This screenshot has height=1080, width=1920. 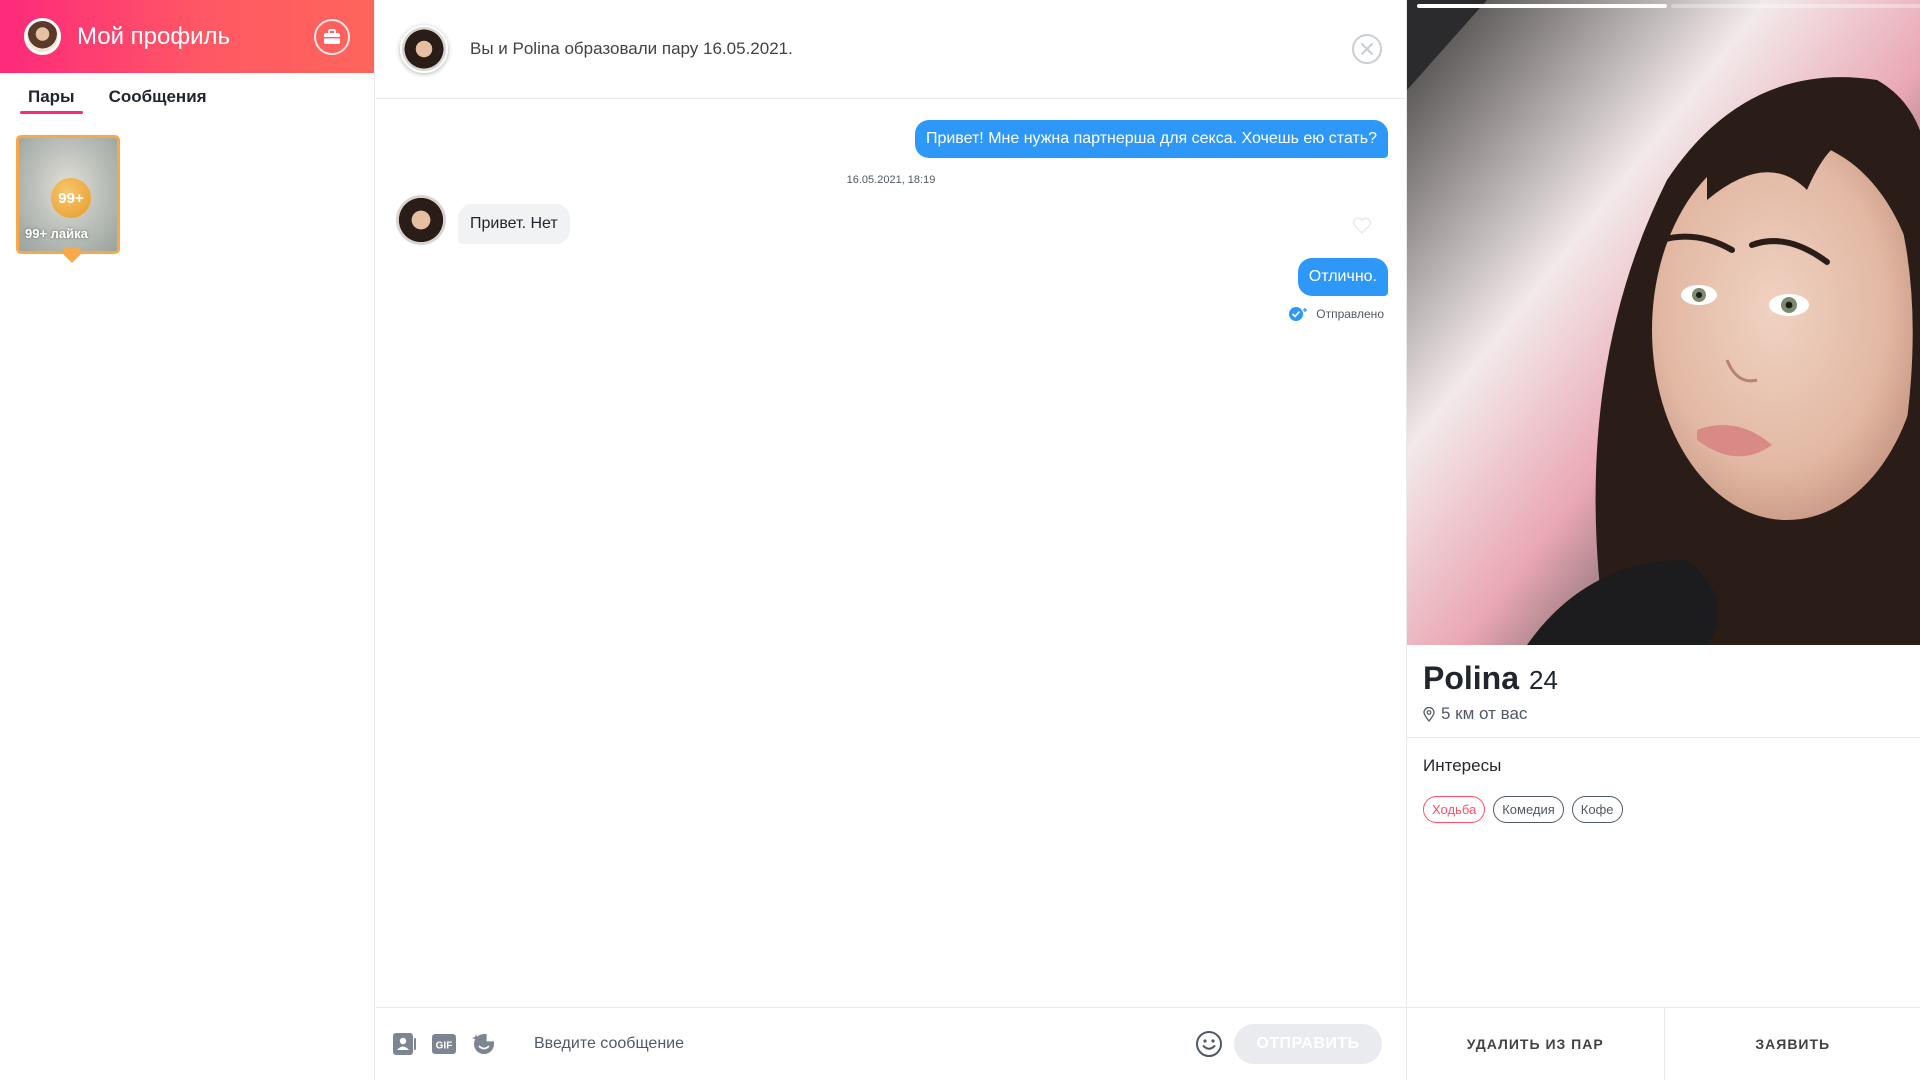 I want to click on message-composer: GIF ОТПРАВИТЬ, so click(x=891, y=1043).